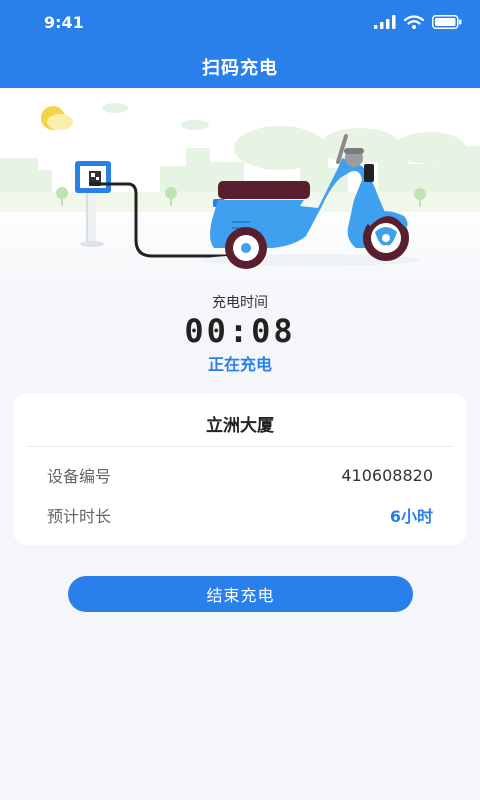  What do you see at coordinates (240, 68) in the screenshot?
I see `page-title: 扫码充电` at bounding box center [240, 68].